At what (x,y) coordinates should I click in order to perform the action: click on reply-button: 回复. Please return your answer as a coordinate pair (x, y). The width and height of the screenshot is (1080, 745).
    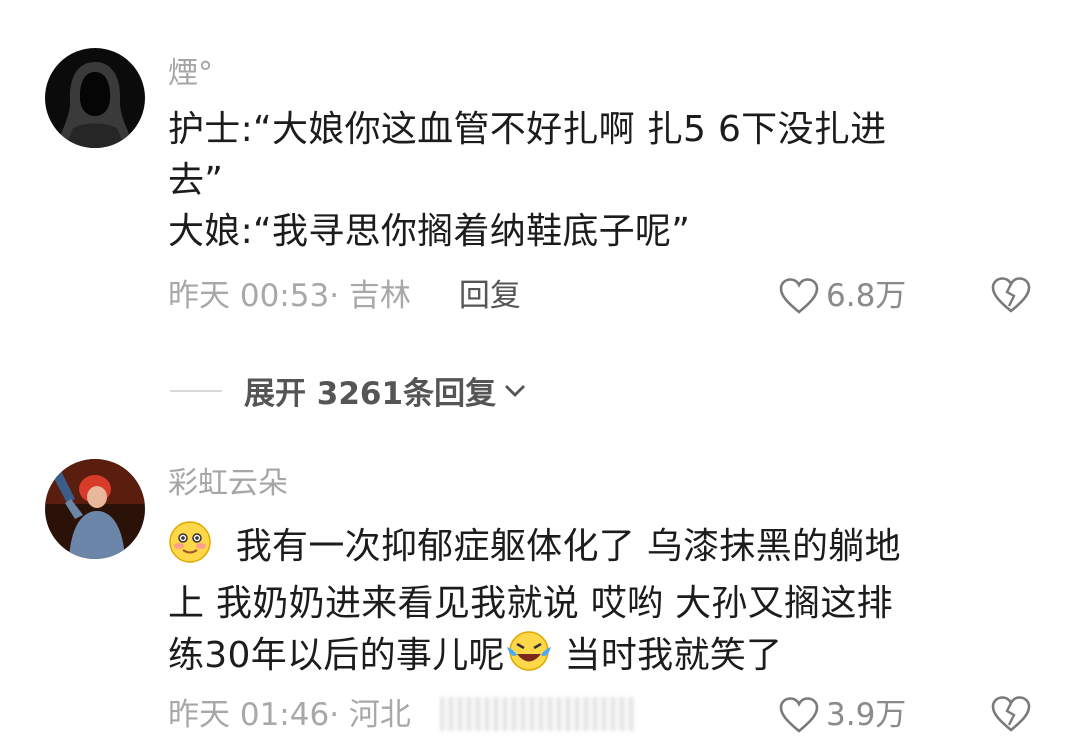
    Looking at the image, I should click on (490, 296).